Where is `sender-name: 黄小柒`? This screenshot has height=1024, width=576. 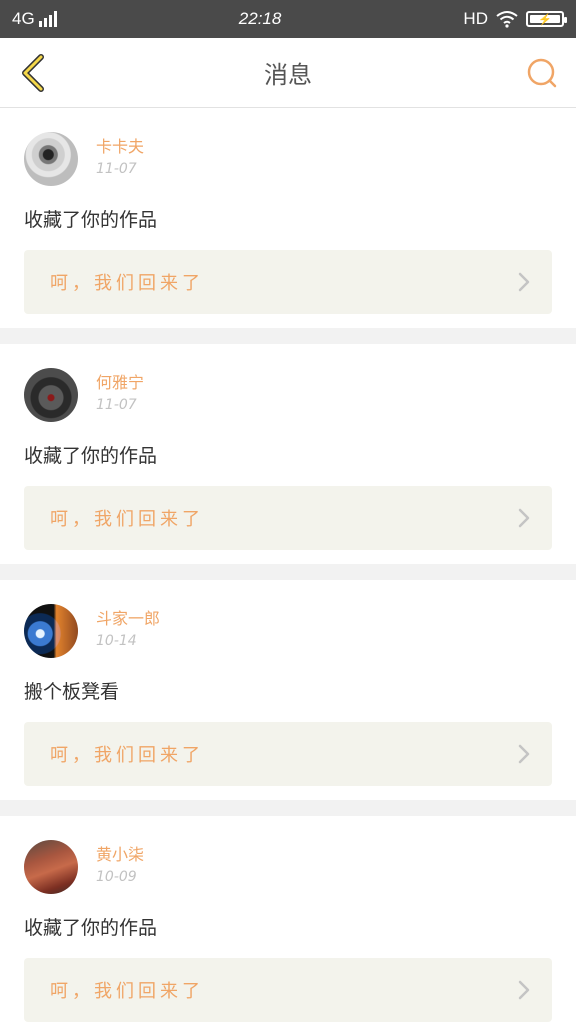 sender-name: 黄小柒 is located at coordinates (120, 855).